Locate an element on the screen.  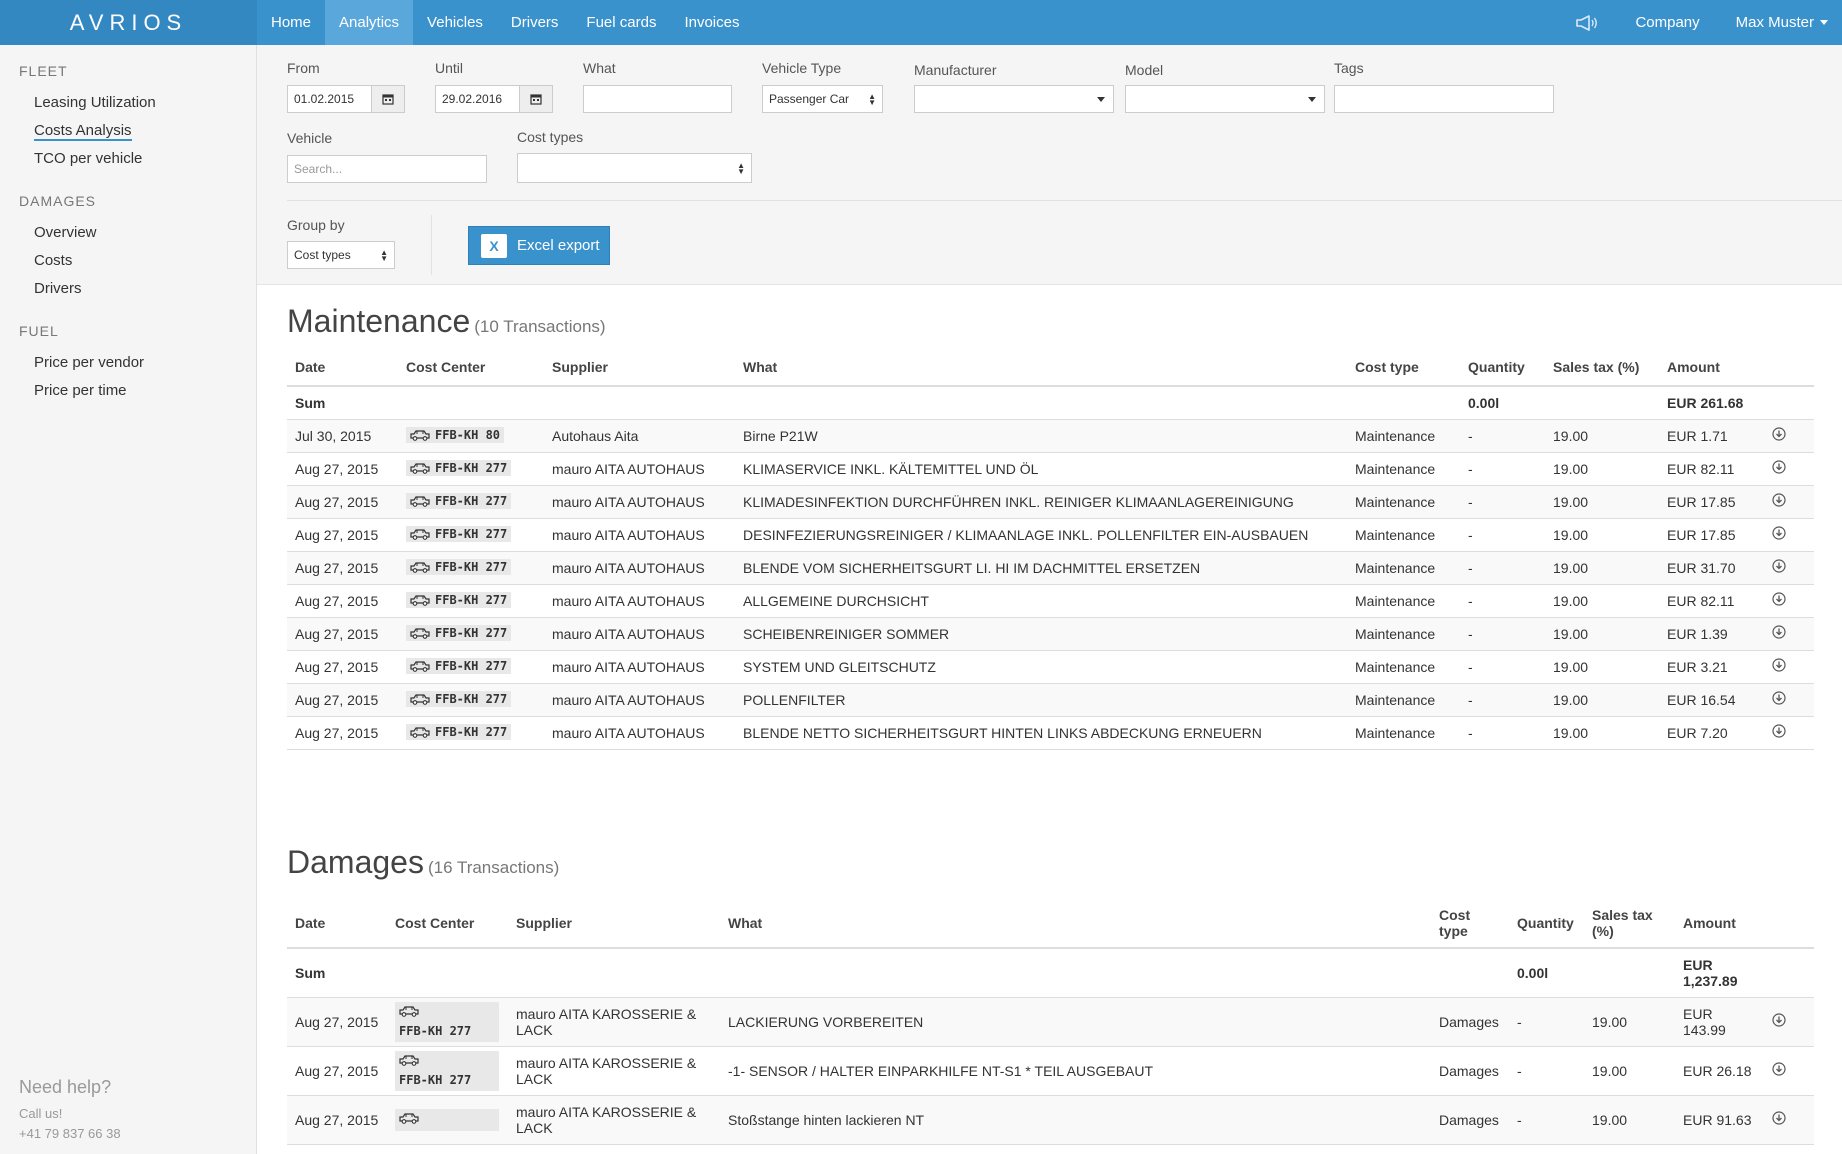
sidebar-item-price-per-vendor: Price per vendor is located at coordinates (128, 363).